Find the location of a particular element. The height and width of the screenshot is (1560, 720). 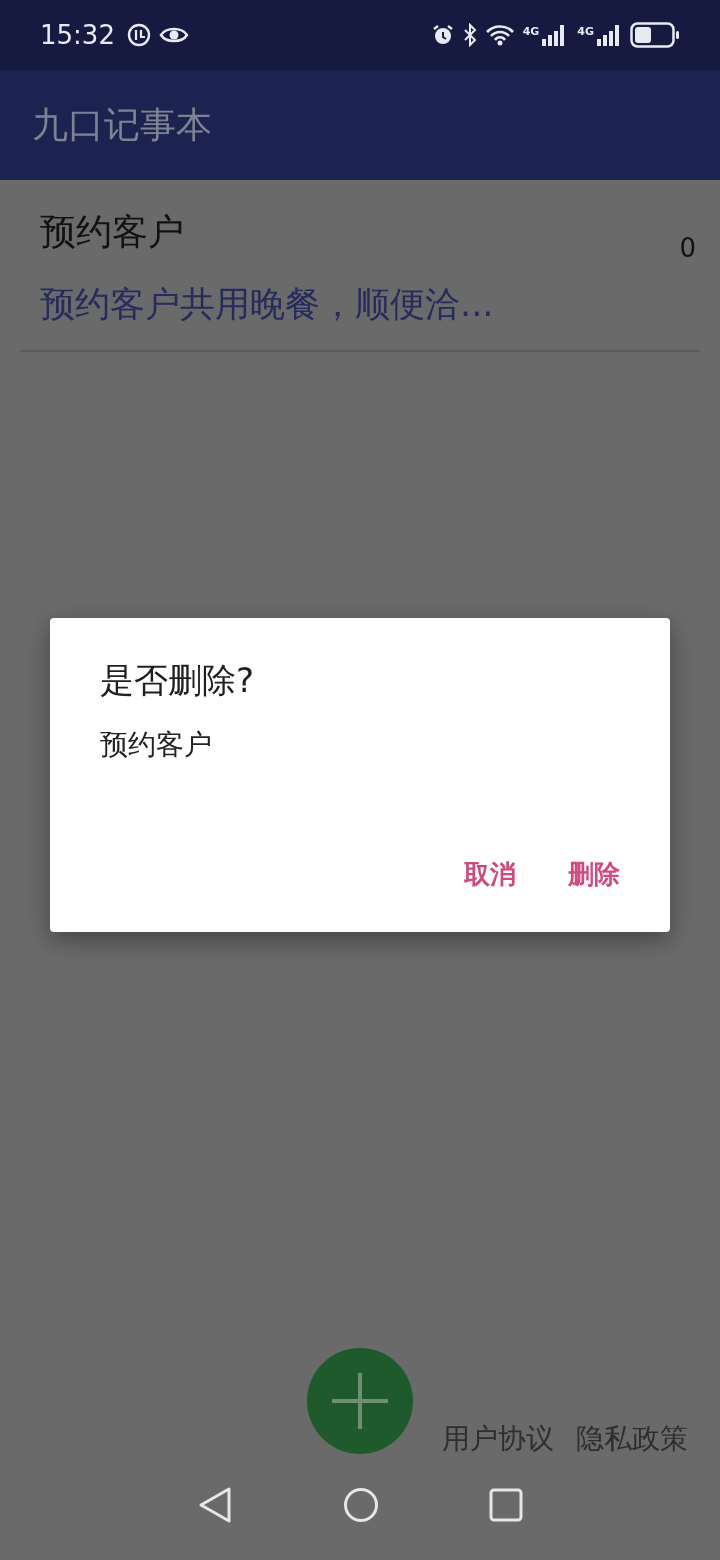

dialog-message: 预约客户 is located at coordinates (156, 745).